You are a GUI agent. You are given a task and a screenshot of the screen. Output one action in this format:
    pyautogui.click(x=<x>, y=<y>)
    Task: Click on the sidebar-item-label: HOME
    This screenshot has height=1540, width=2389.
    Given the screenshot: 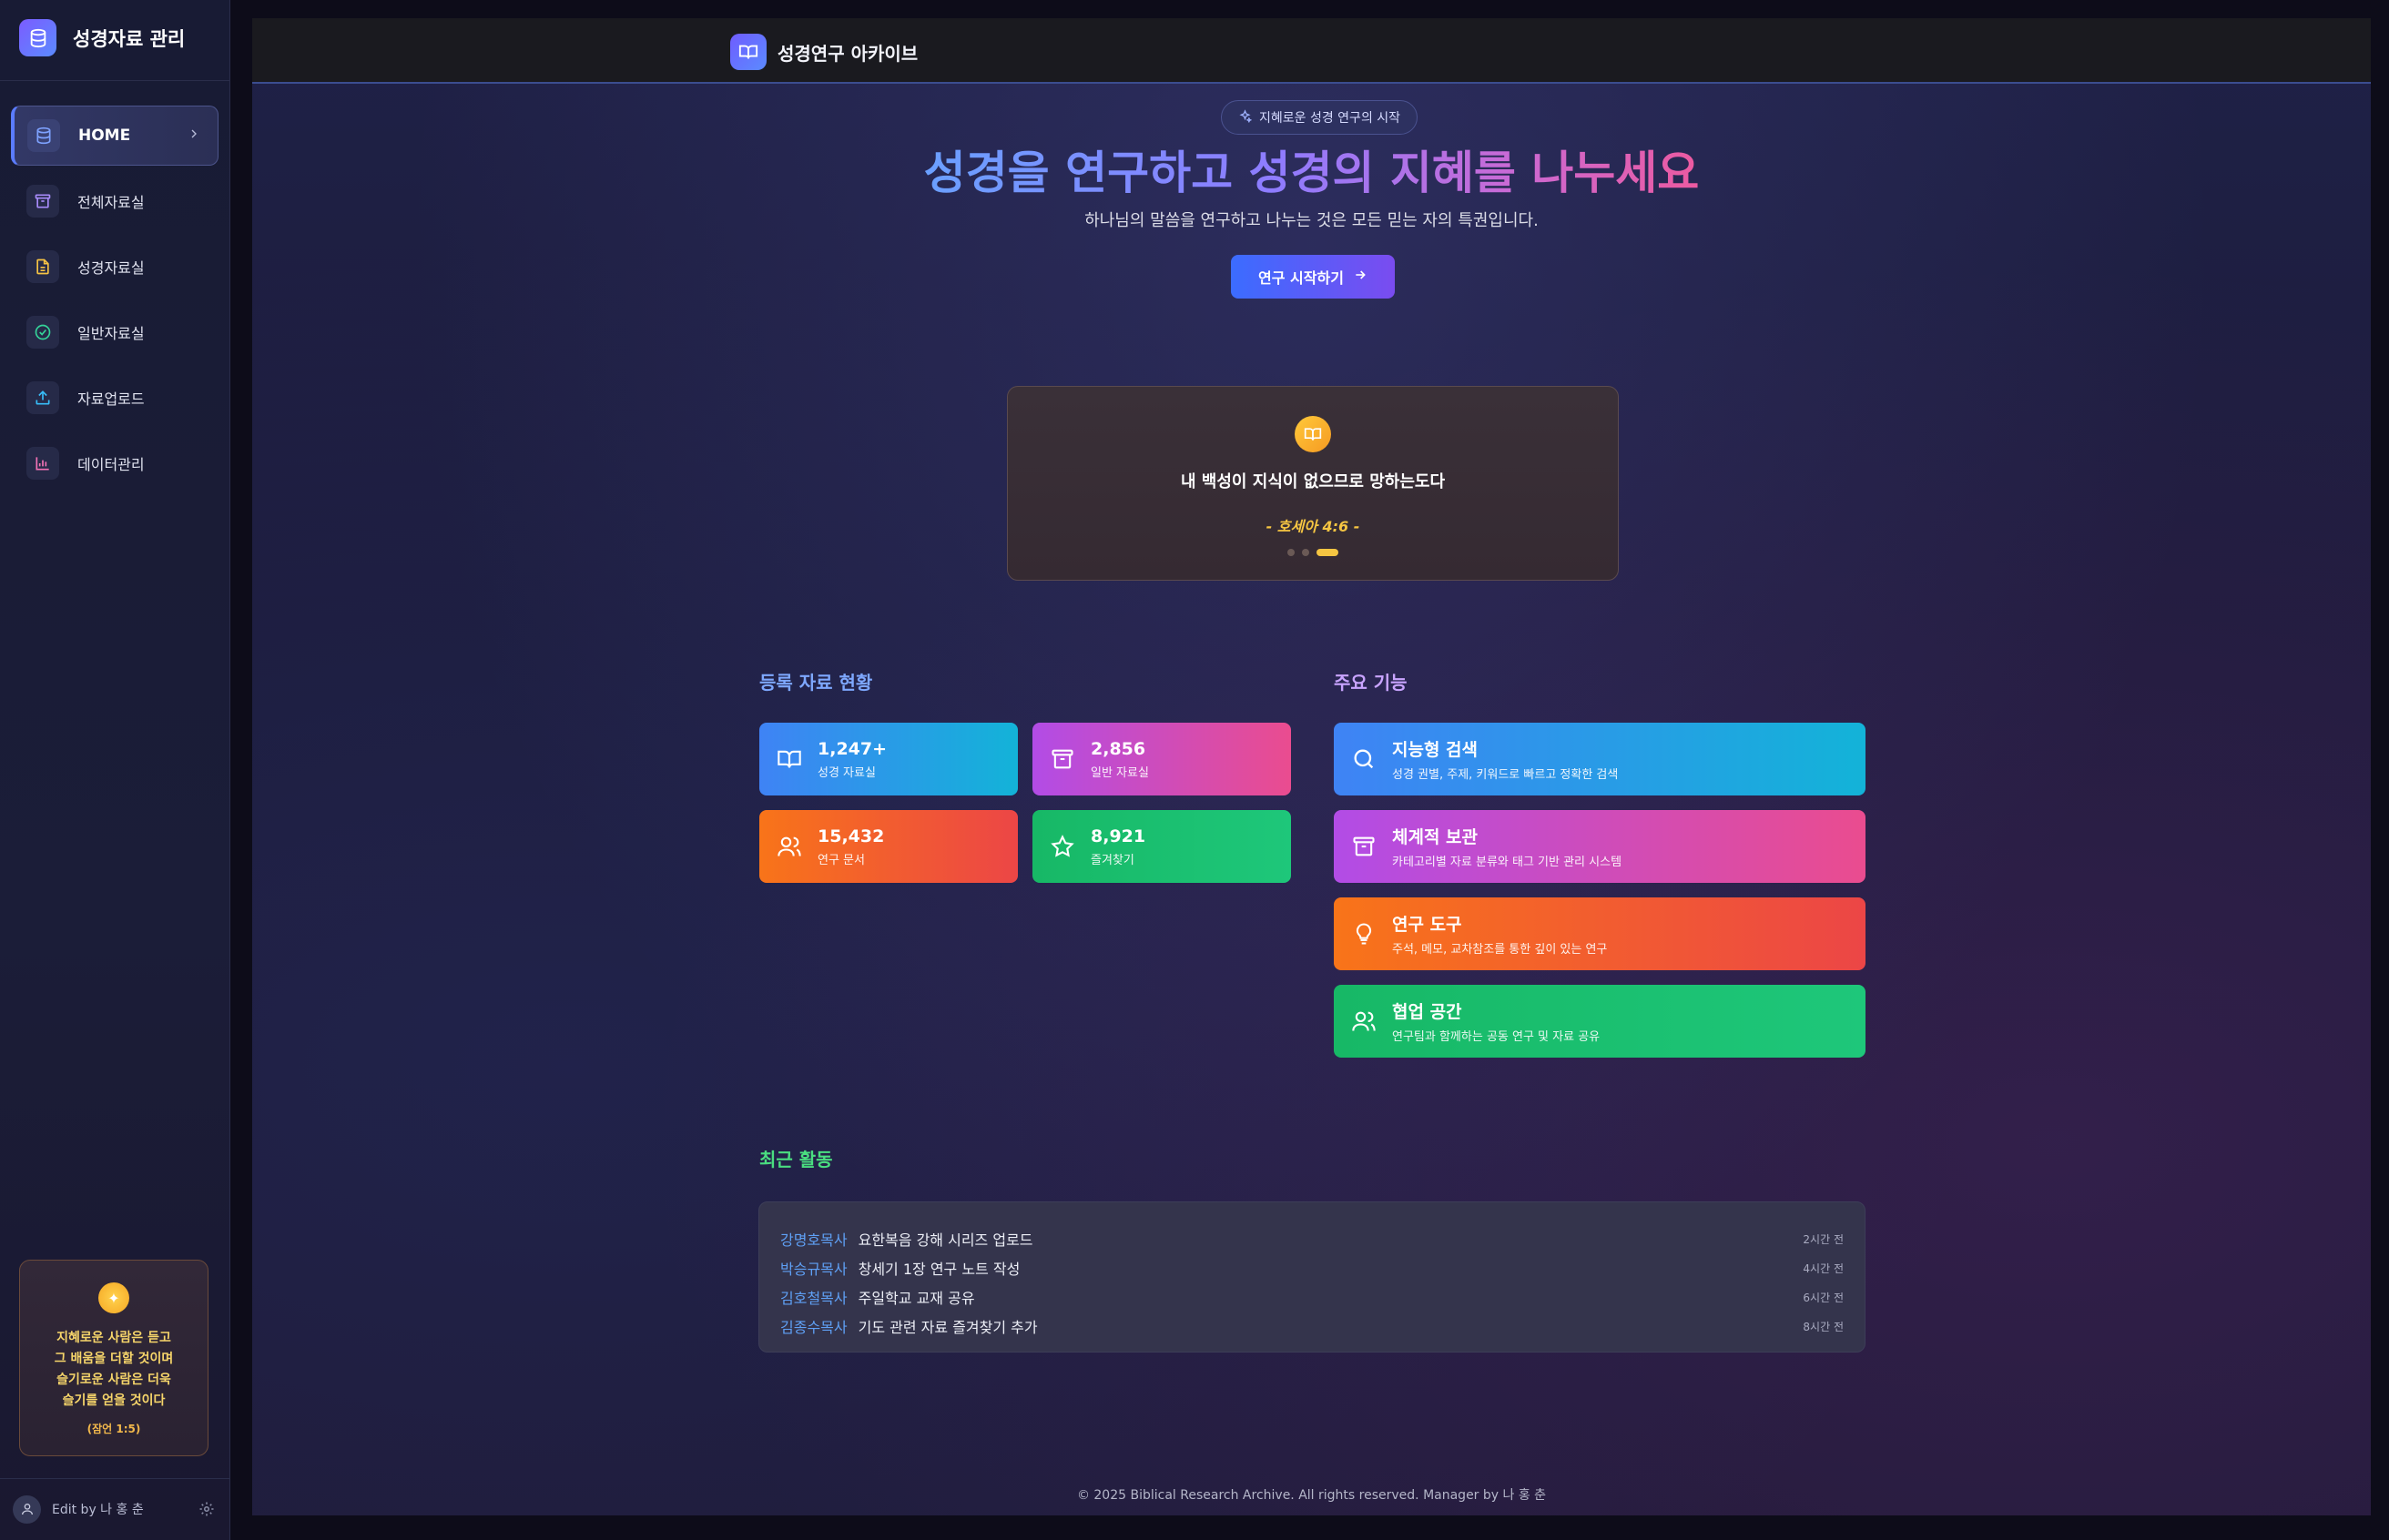 What is the action you would take?
    pyautogui.click(x=104, y=136)
    